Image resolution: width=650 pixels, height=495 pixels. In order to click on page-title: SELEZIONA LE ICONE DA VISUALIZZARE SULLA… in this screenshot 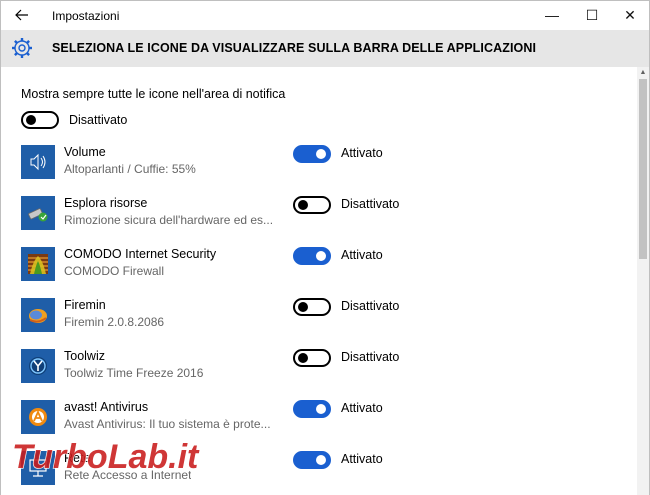, I will do `click(294, 48)`.